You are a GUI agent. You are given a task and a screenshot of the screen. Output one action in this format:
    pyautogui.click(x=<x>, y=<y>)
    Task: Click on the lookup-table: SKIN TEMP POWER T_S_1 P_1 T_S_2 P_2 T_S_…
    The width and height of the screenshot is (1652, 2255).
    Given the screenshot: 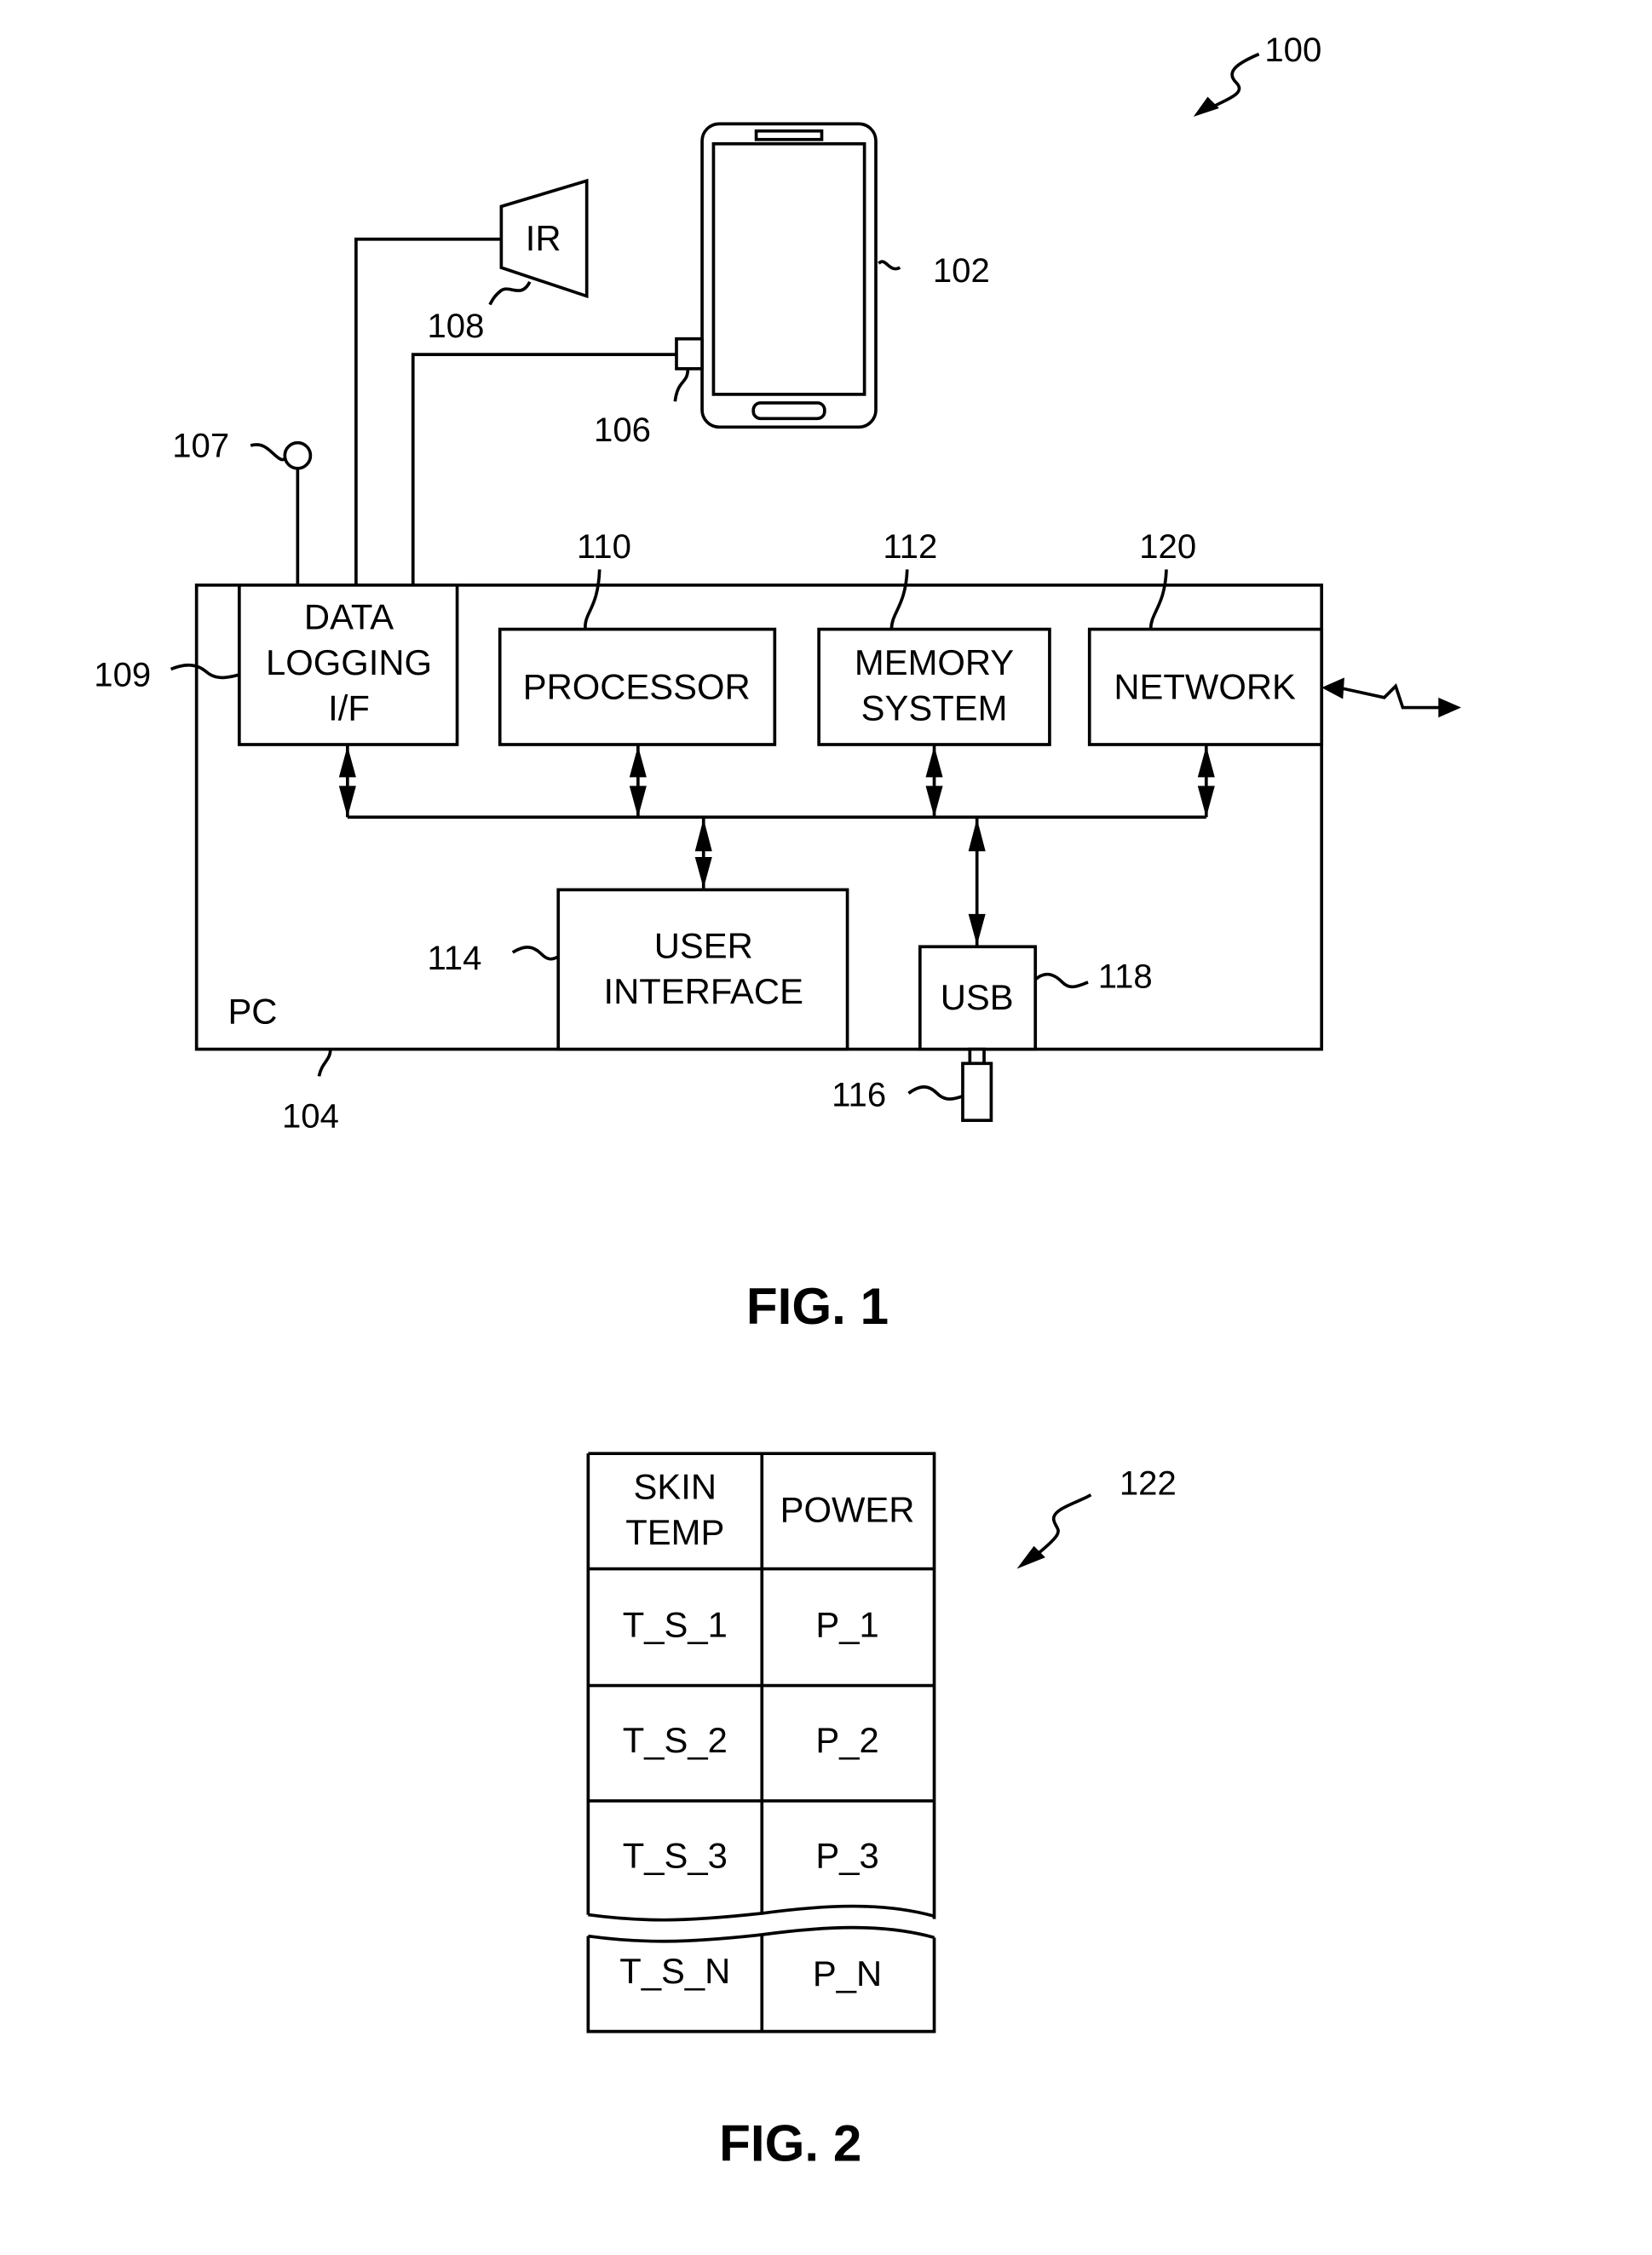 What is the action you would take?
    pyautogui.click(x=761, y=1743)
    